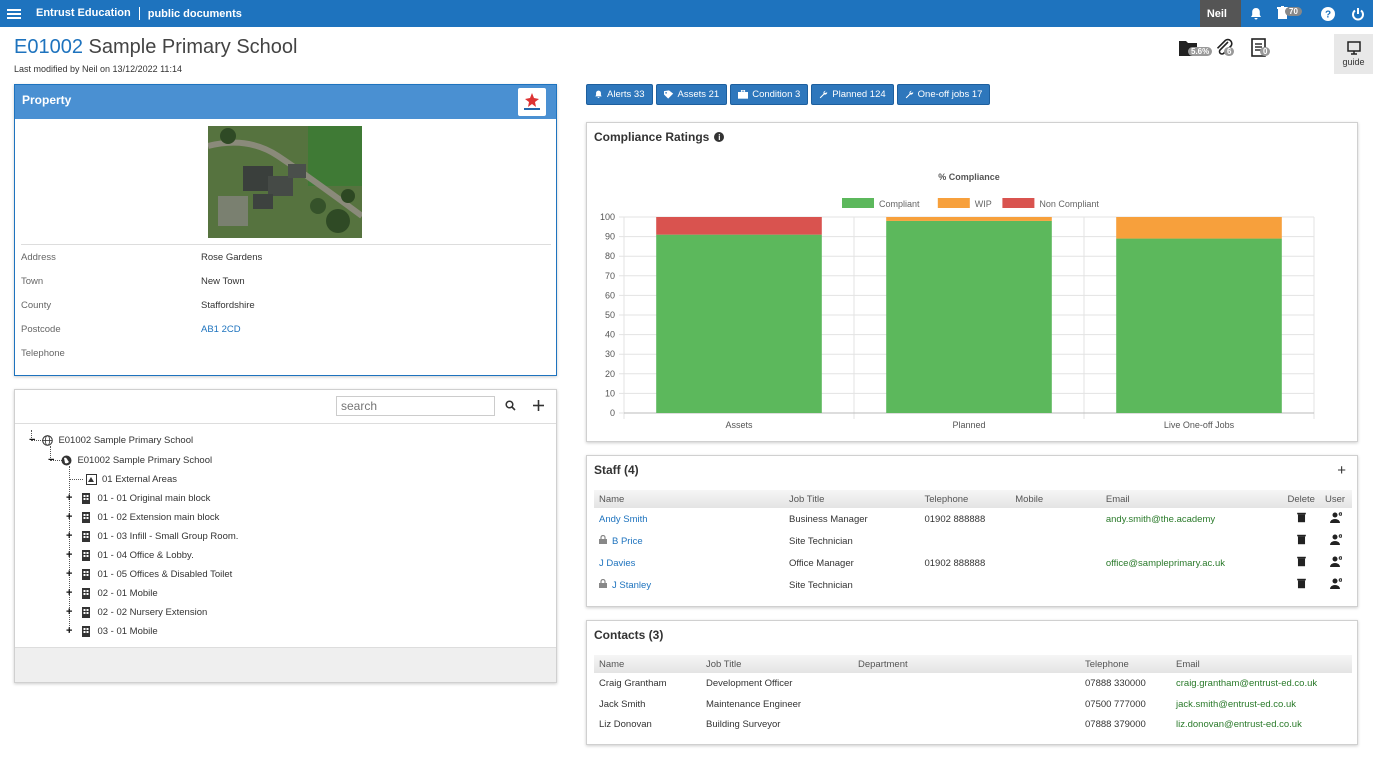 The height and width of the screenshot is (758, 1373). I want to click on staff-email-link: office@sampleprimary.ac.uk, so click(1192, 563).